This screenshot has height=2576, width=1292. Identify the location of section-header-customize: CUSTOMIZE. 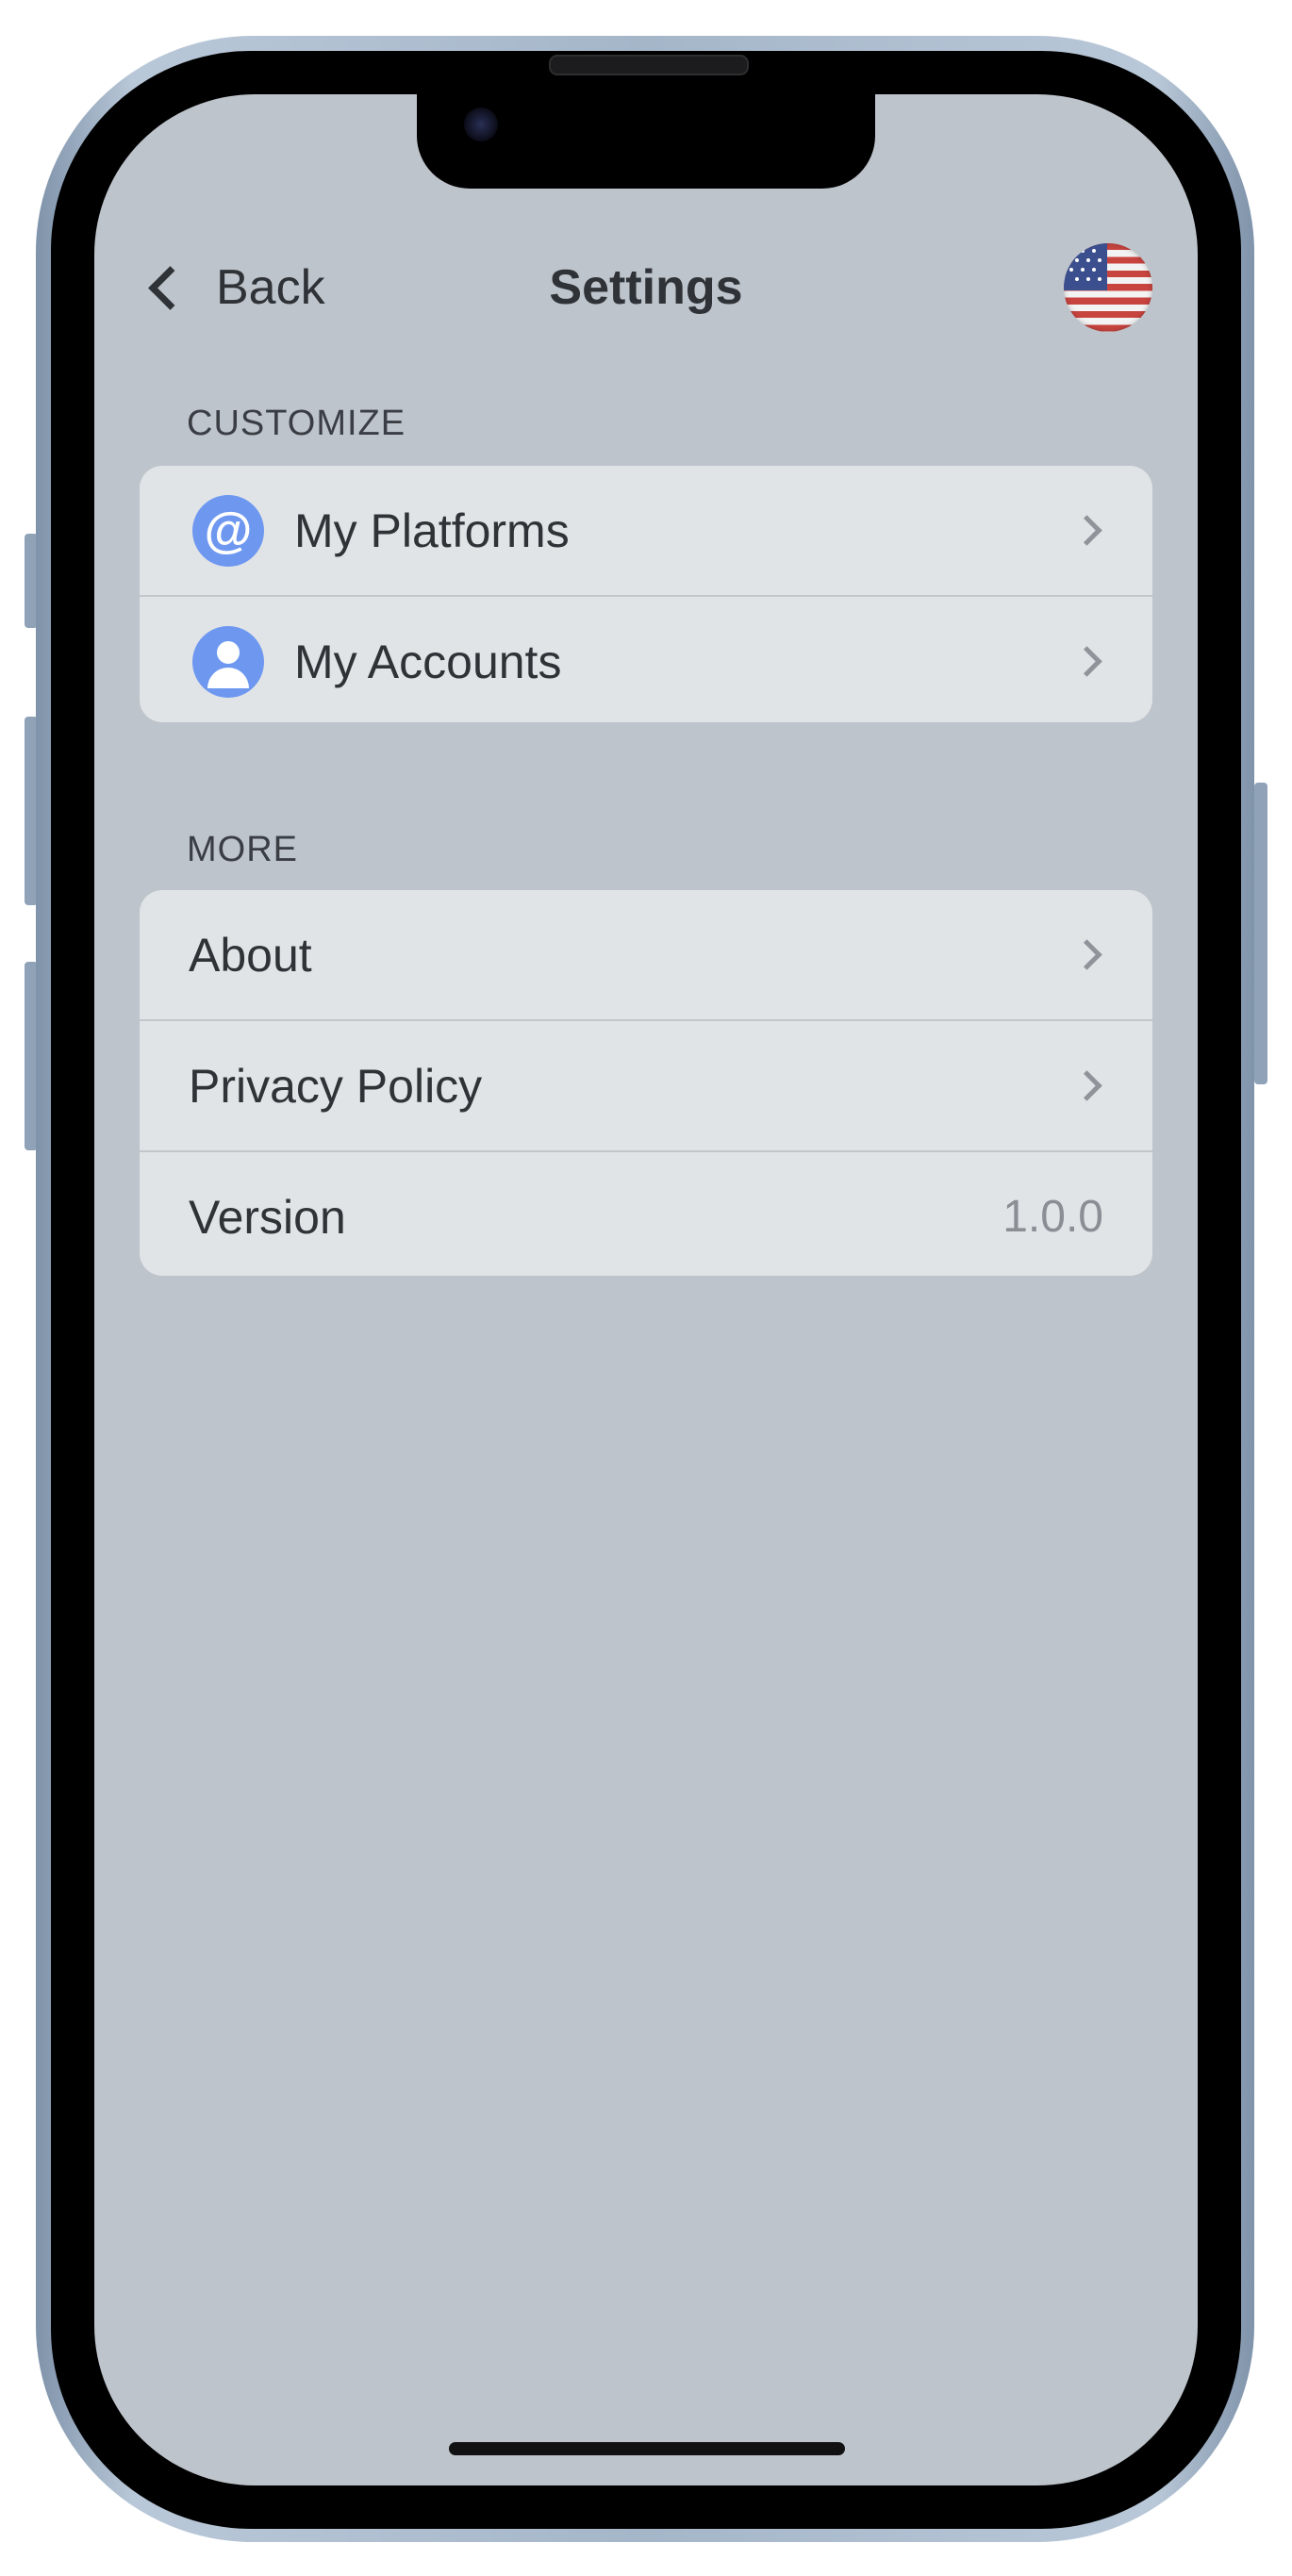
(296, 423).